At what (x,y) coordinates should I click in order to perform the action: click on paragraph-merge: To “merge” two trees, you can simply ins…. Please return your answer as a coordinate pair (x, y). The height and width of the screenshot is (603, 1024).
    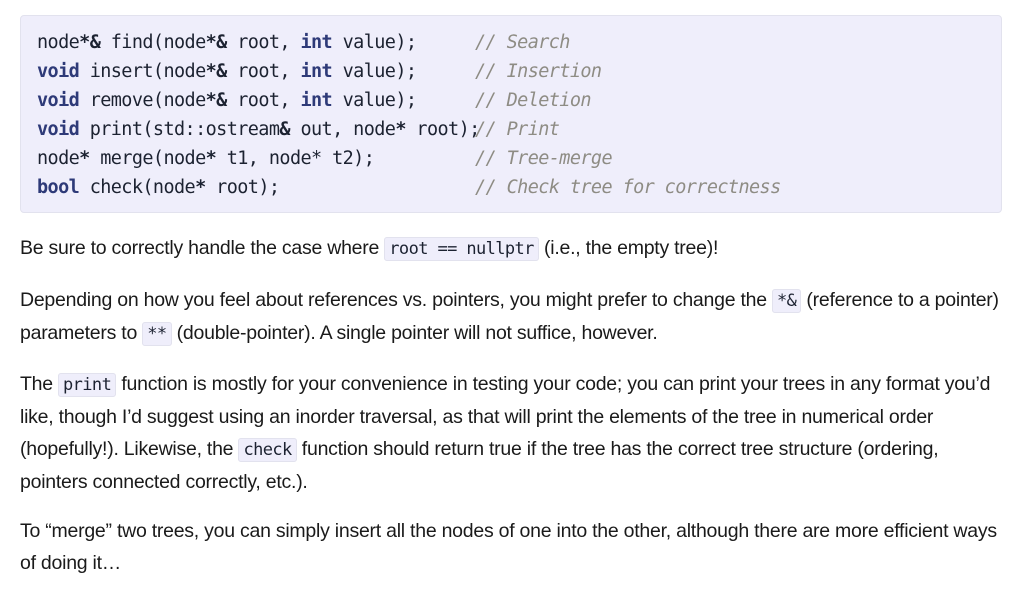
    Looking at the image, I should click on (508, 547).